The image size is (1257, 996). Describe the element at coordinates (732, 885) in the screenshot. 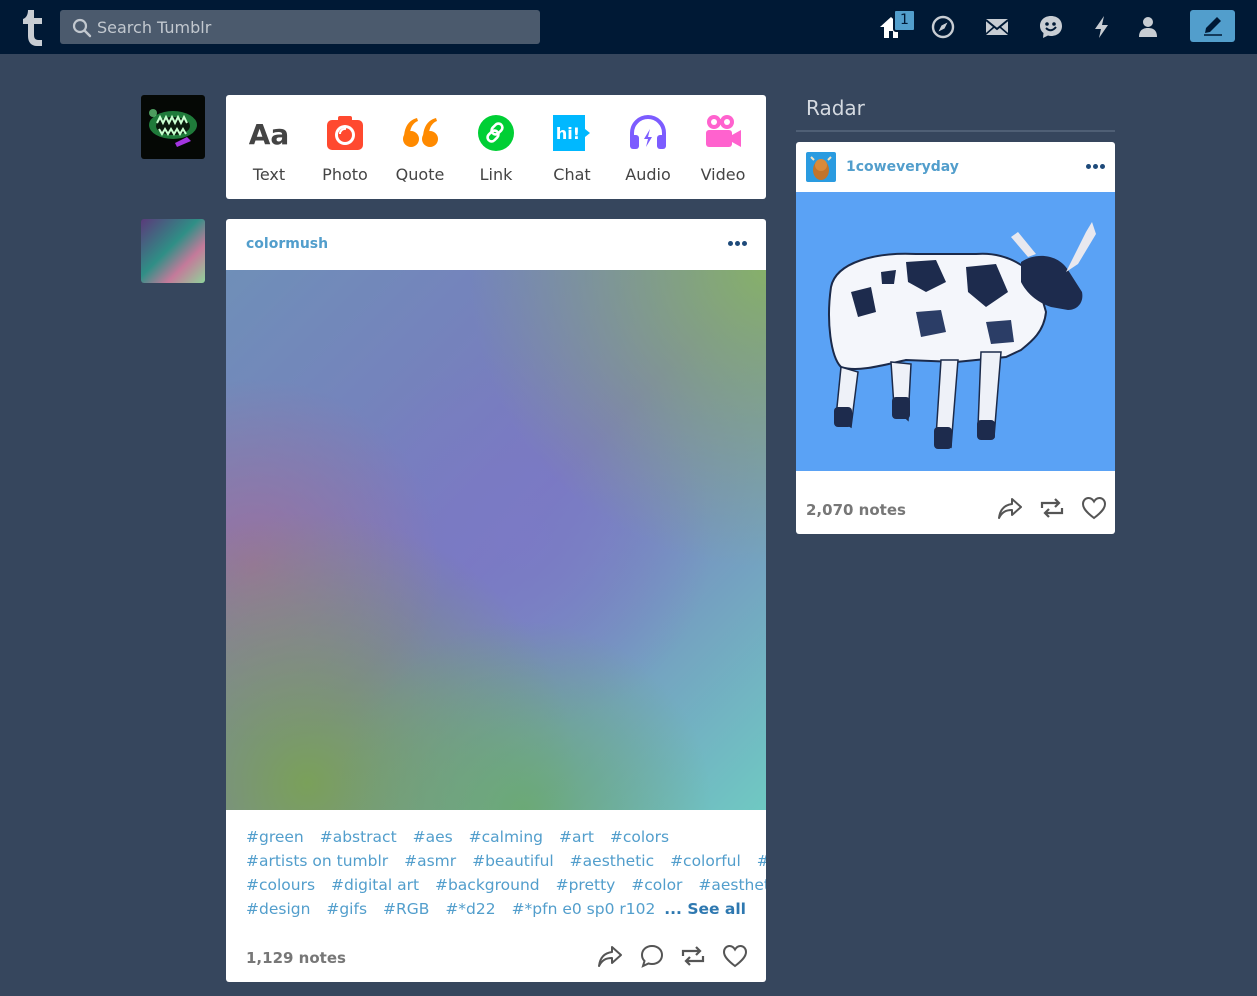

I see `tag-link: #aesthetics` at that location.